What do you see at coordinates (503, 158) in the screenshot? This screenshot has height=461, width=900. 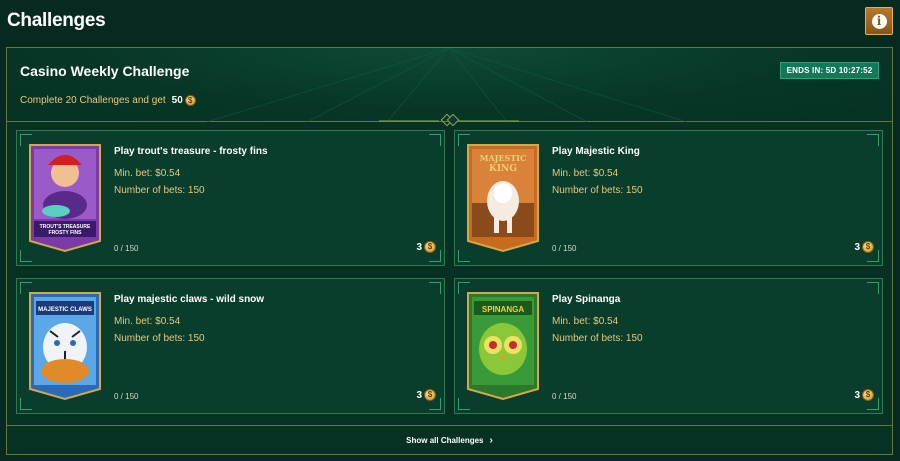 I see `svg-text: MAJESTIC` at bounding box center [503, 158].